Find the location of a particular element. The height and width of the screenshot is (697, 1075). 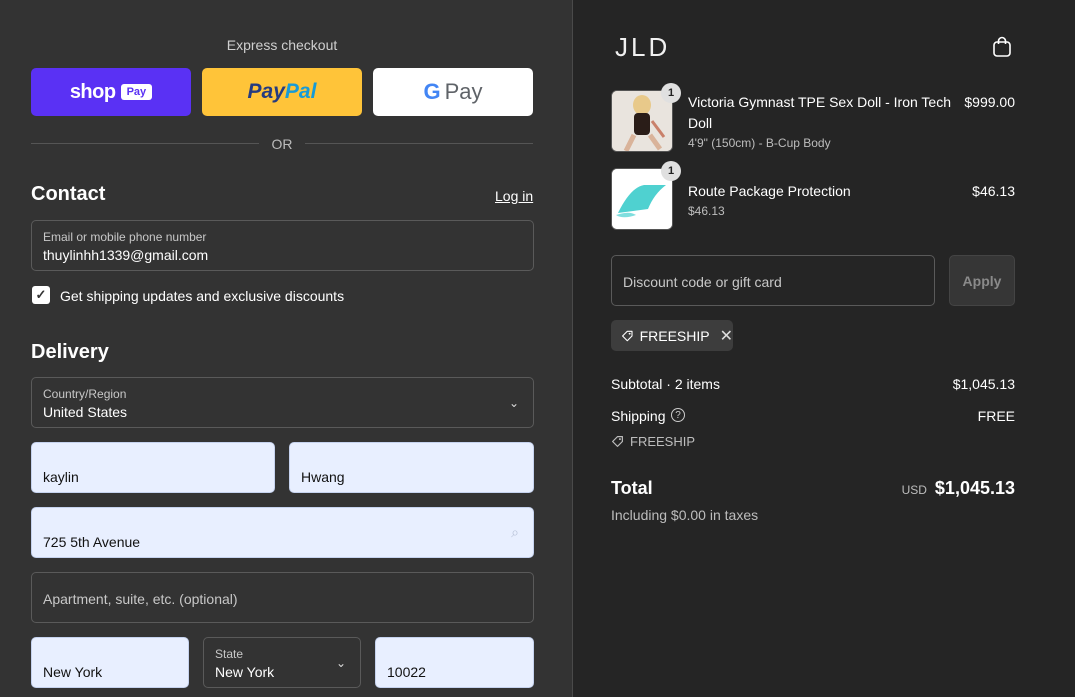

email-field-value: thuylinhh1339@gmail.com is located at coordinates (126, 255).